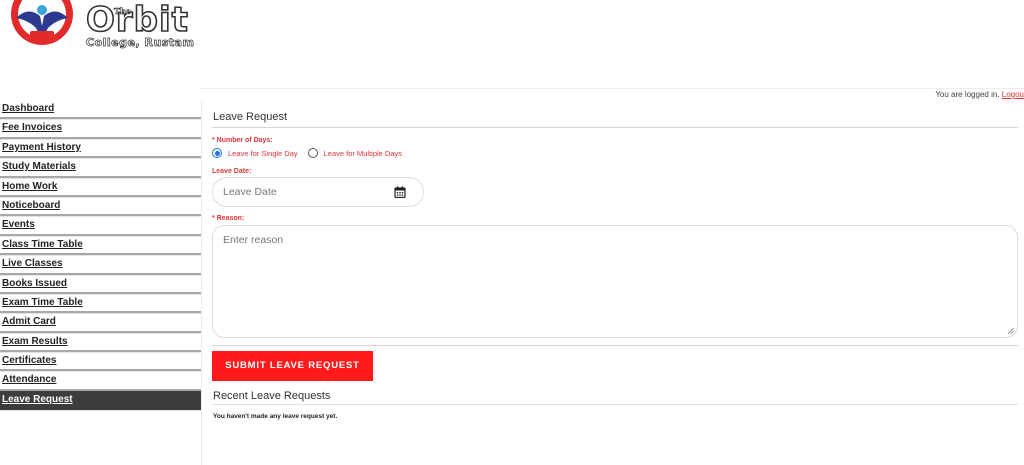 Image resolution: width=1024 pixels, height=465 pixels. What do you see at coordinates (100, 362) in the screenshot?
I see `sidebar-item-certificates: Certificates` at bounding box center [100, 362].